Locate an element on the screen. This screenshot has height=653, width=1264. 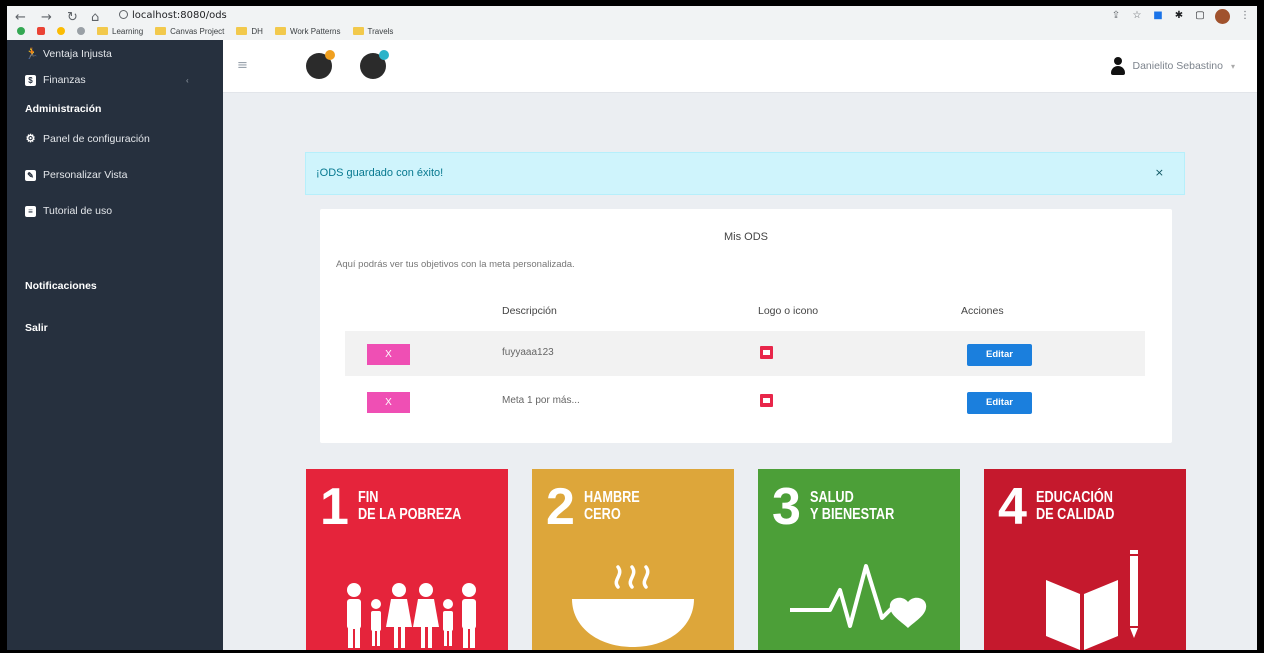
bookmark-work-patterns: Work Patterns is located at coordinates (307, 31).